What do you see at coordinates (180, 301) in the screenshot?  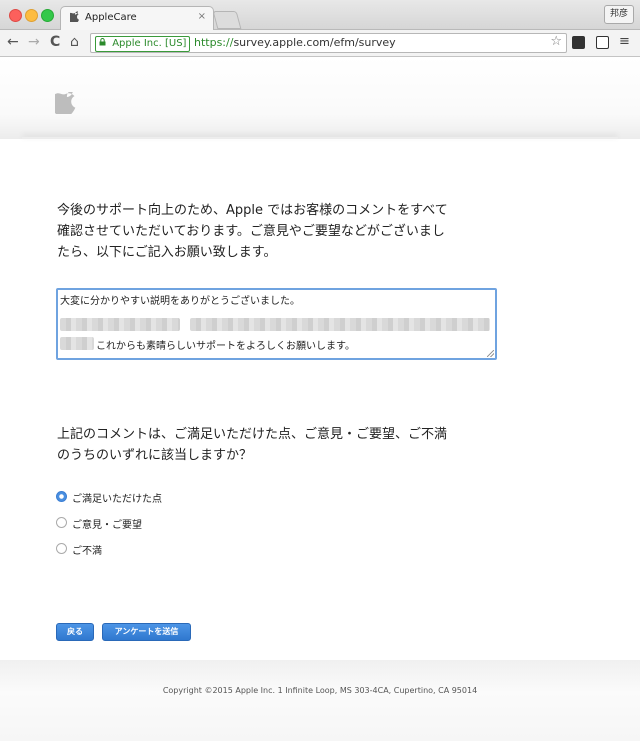 I see `comment-line: 大変に分かりやすい説明をありがとうございました。` at bounding box center [180, 301].